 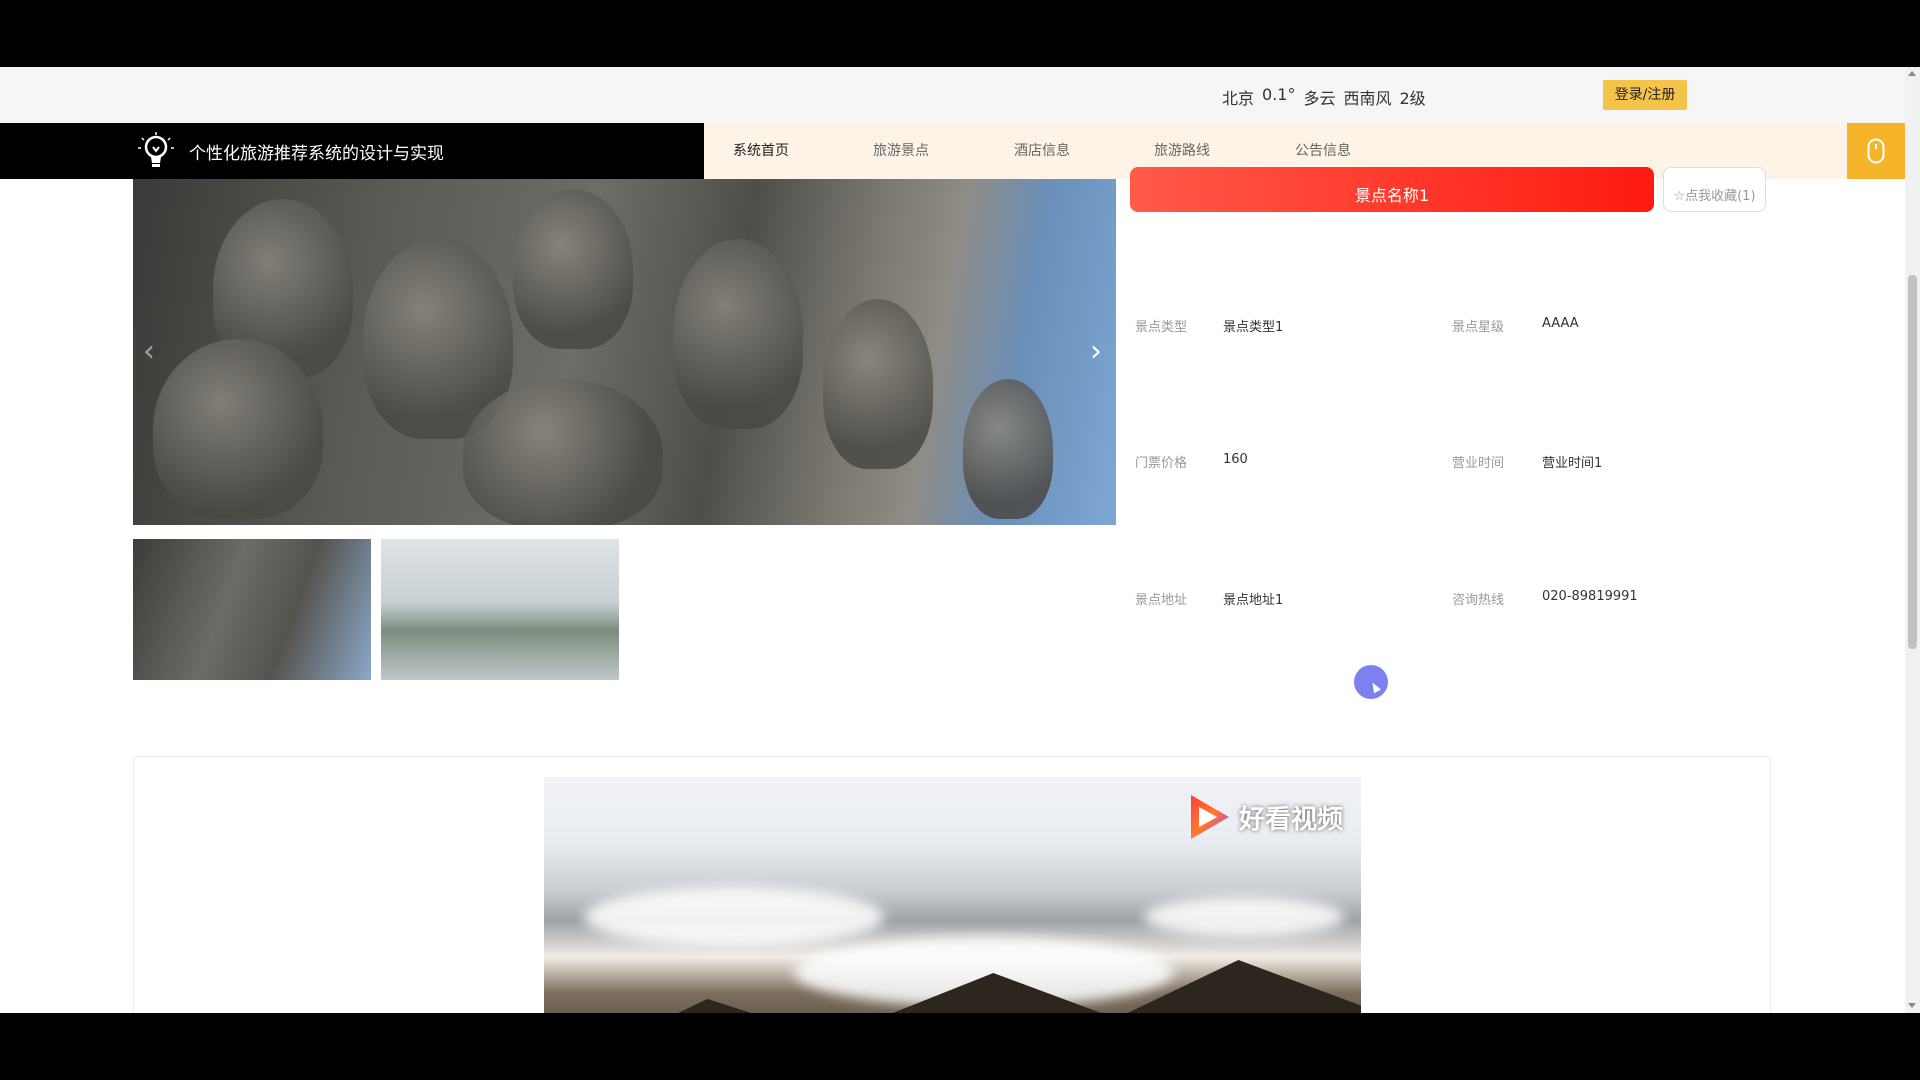 I want to click on field-value-hotline: 020-89819991, so click(x=1590, y=596).